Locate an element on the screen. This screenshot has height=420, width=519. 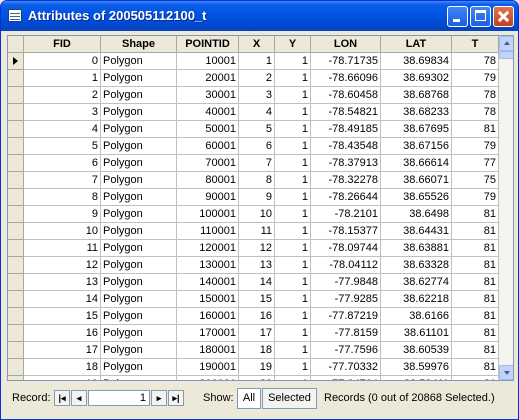
column-header-x: X is located at coordinates (257, 44).